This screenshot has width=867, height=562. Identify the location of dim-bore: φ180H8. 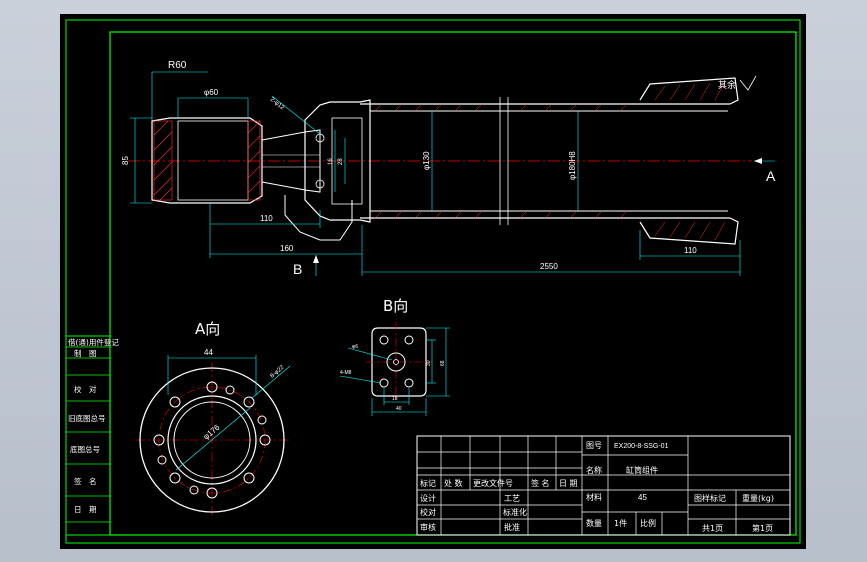
(572, 165).